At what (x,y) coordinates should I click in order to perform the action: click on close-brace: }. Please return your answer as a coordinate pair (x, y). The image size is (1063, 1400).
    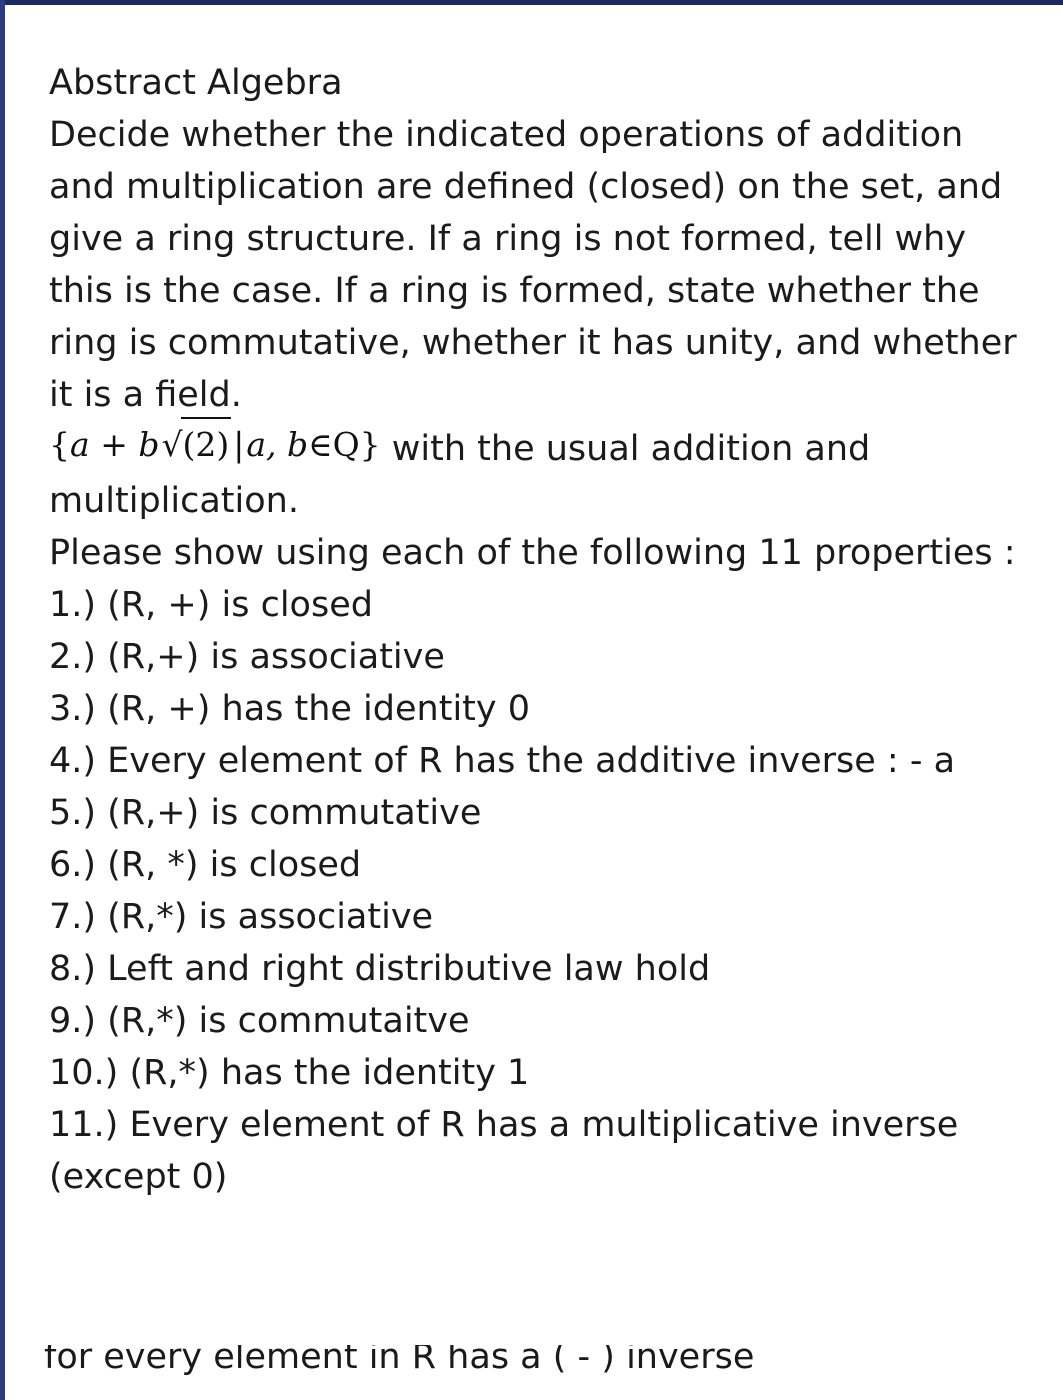
    Looking at the image, I should click on (370, 444).